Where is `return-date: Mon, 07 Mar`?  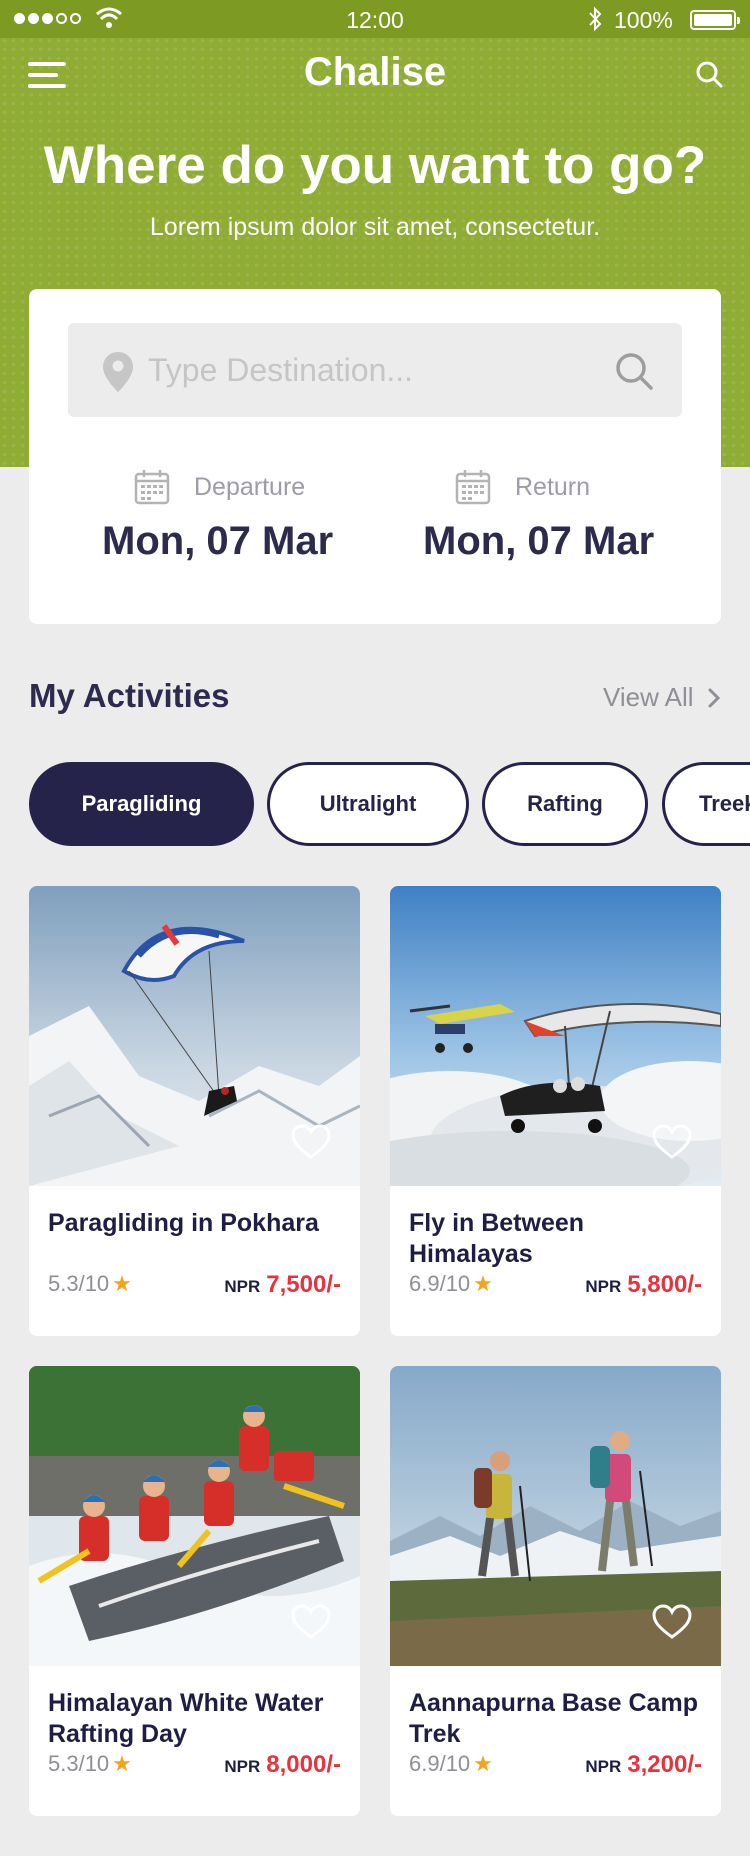 return-date: Mon, 07 Mar is located at coordinates (539, 541).